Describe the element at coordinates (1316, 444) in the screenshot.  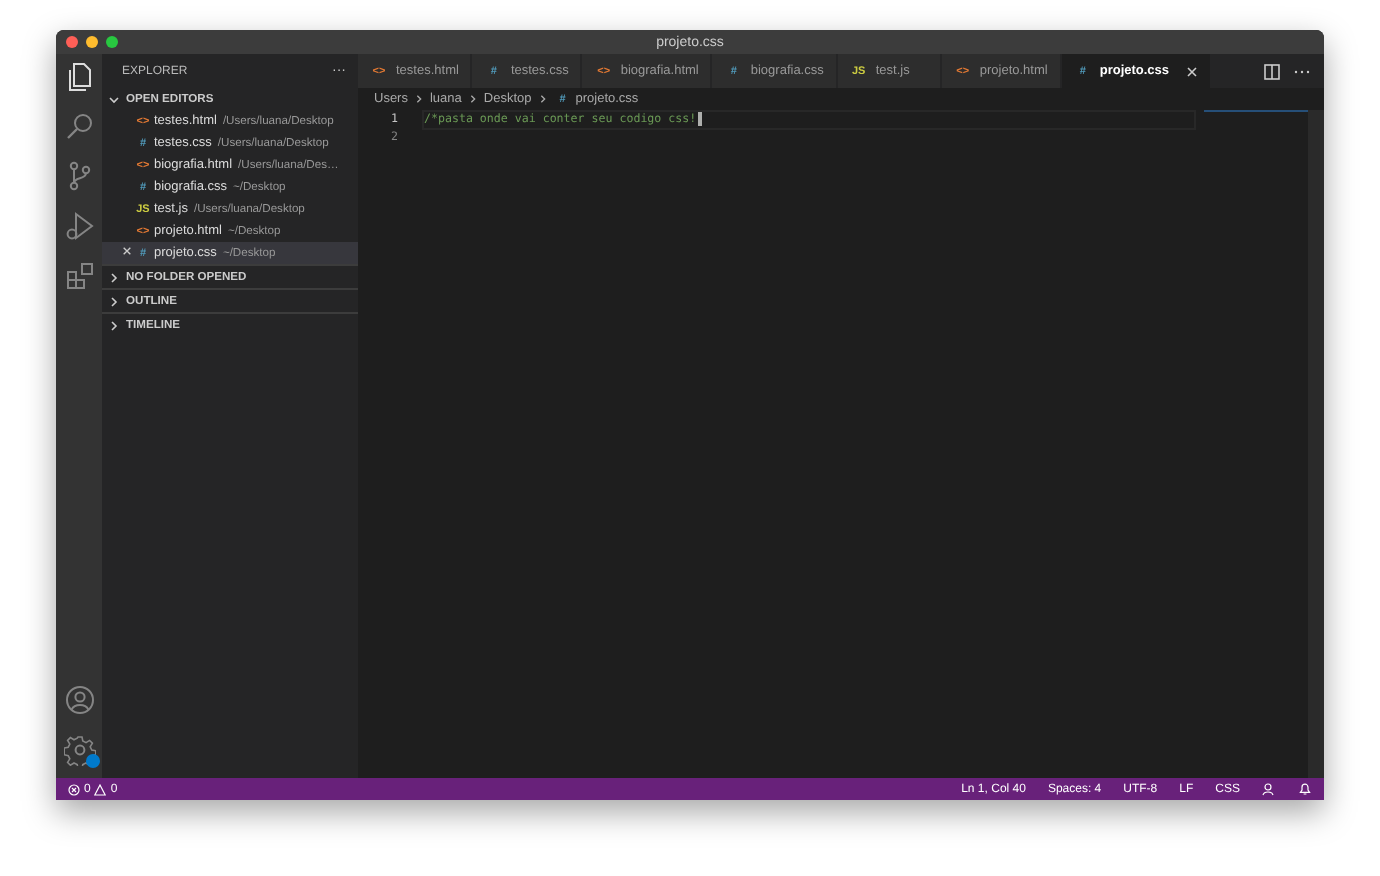
I see `scrollbar` at that location.